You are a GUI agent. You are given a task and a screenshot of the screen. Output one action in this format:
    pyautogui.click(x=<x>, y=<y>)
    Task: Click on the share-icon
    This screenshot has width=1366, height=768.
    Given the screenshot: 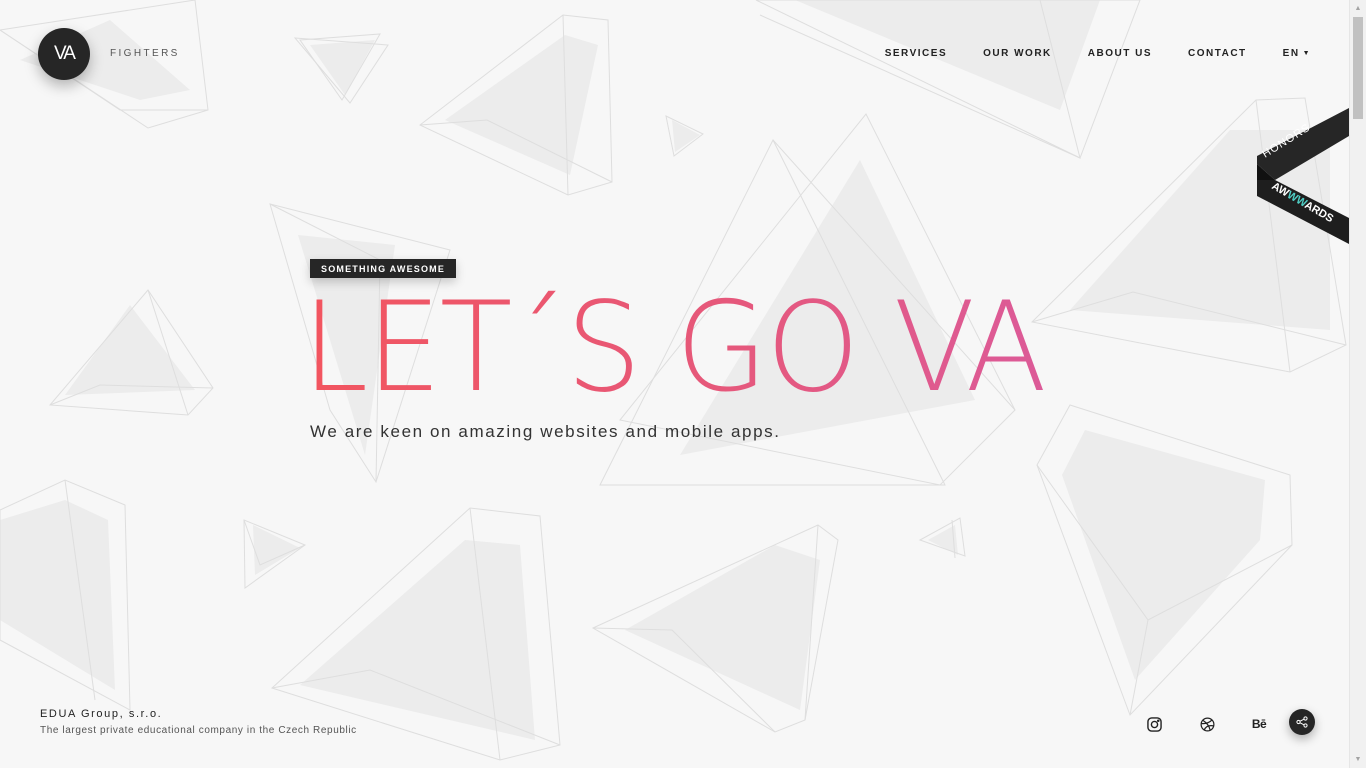 What is the action you would take?
    pyautogui.click(x=1302, y=722)
    